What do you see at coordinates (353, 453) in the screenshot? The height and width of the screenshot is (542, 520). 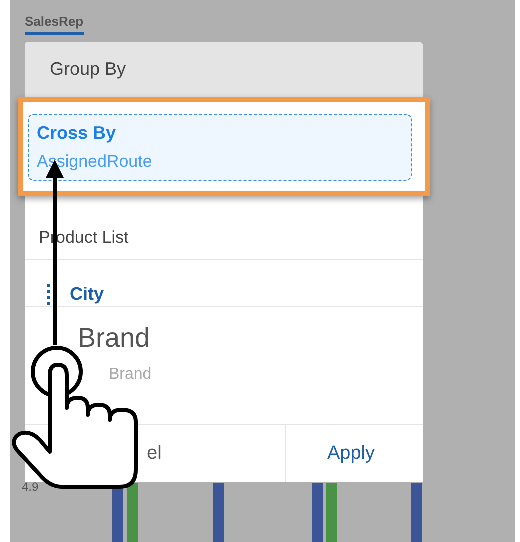 I see `apply-button: Apply` at bounding box center [353, 453].